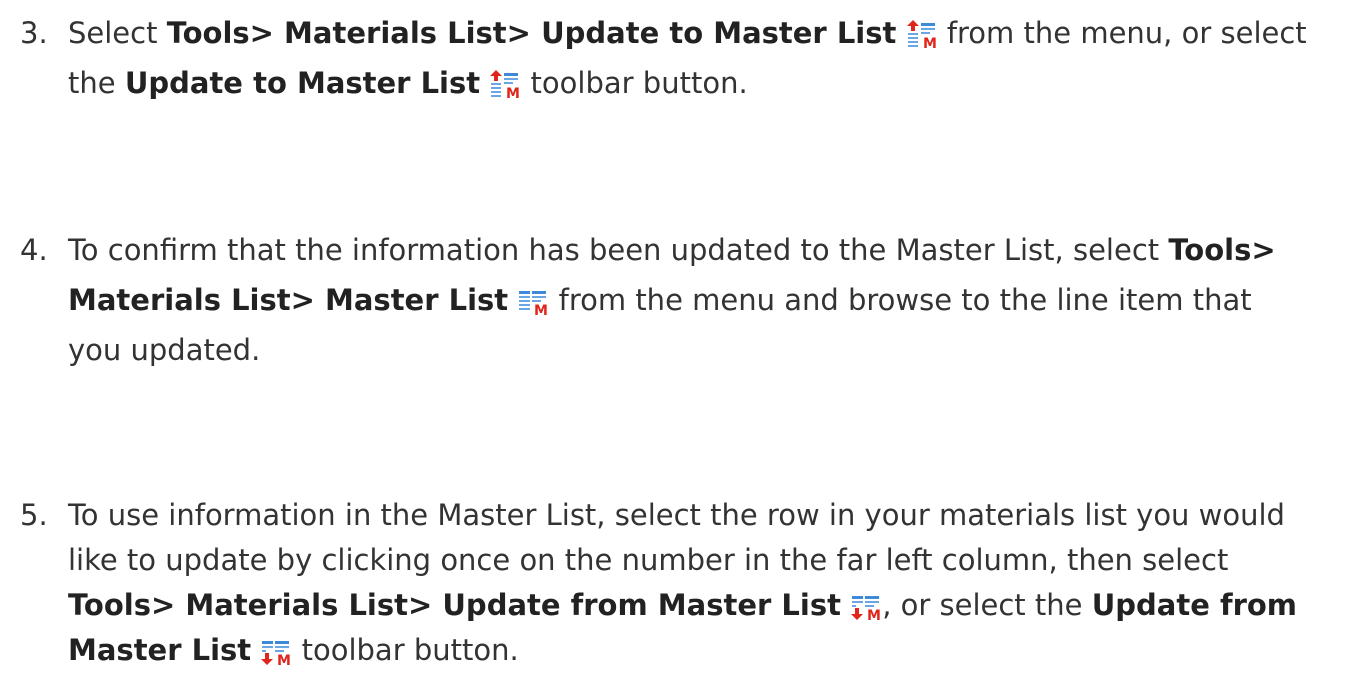 The image size is (1350, 684). What do you see at coordinates (1222, 250) in the screenshot?
I see `menu-path: Tools>` at bounding box center [1222, 250].